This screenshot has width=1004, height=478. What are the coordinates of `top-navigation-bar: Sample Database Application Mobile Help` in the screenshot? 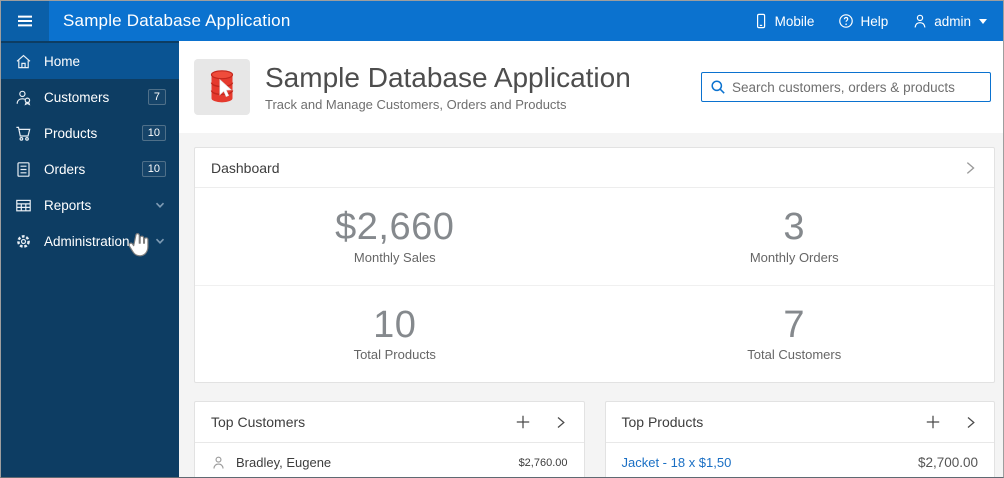 It's located at (502, 21).